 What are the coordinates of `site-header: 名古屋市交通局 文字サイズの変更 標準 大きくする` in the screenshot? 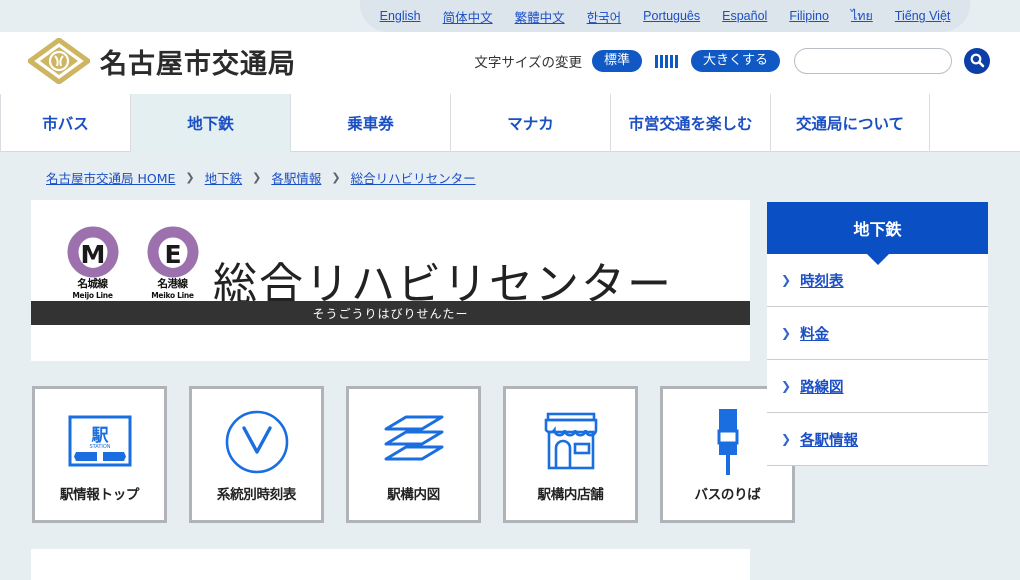 It's located at (510, 63).